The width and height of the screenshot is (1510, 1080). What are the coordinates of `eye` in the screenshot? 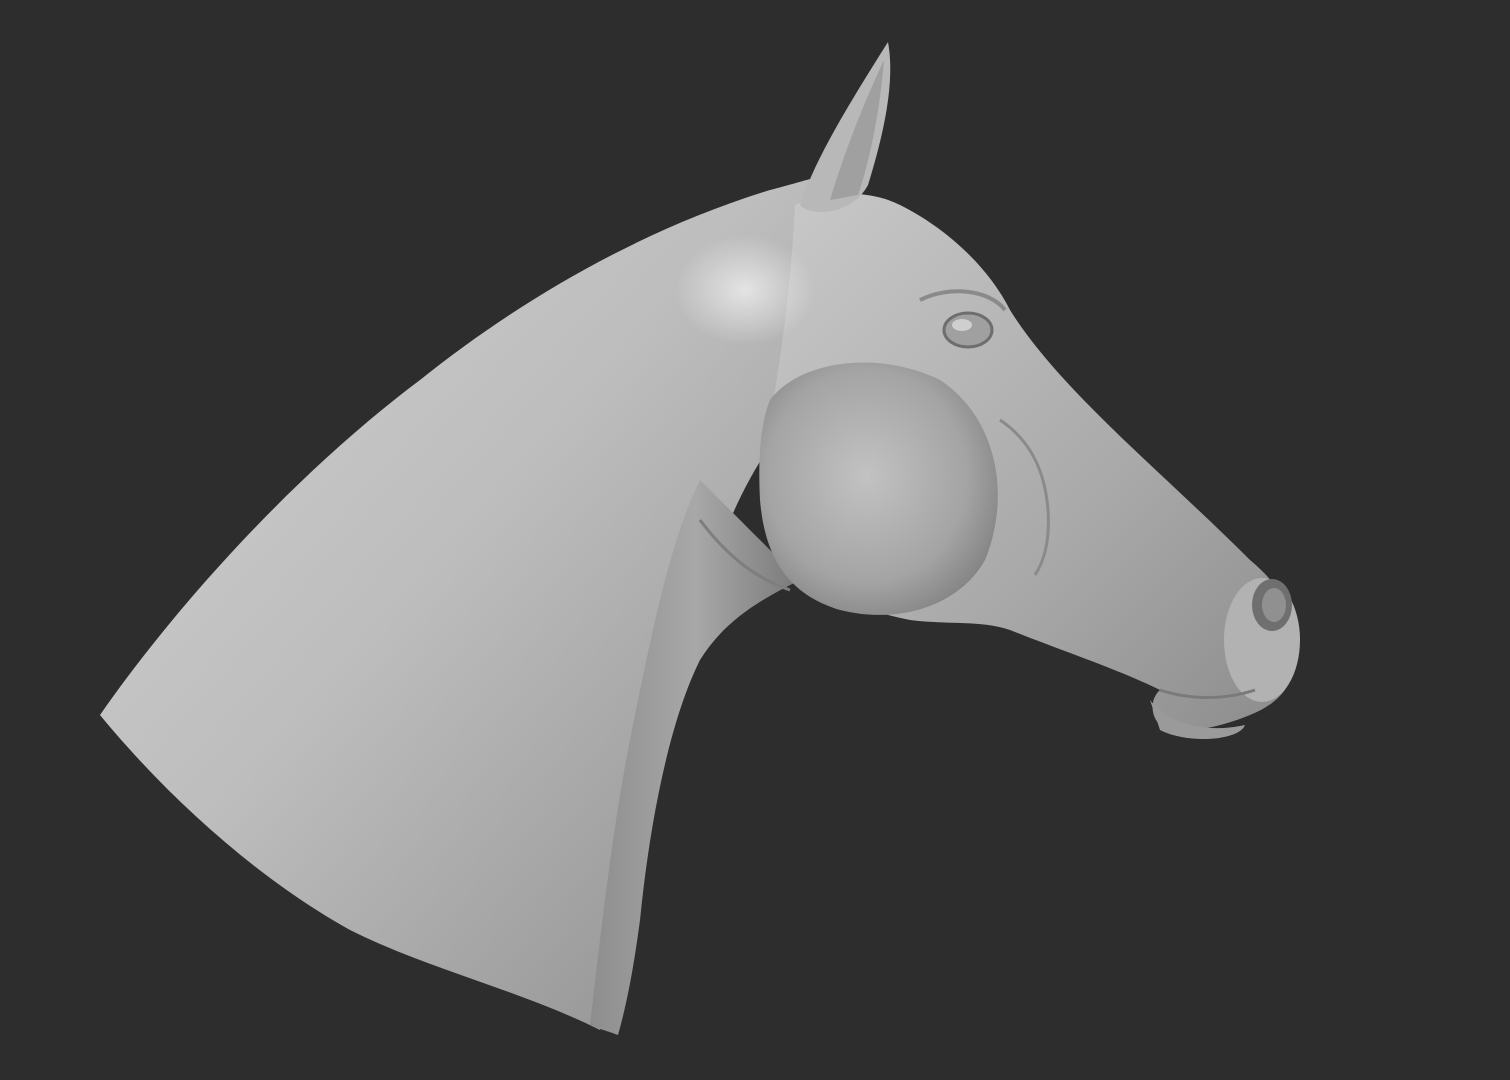 It's located at (968, 330).